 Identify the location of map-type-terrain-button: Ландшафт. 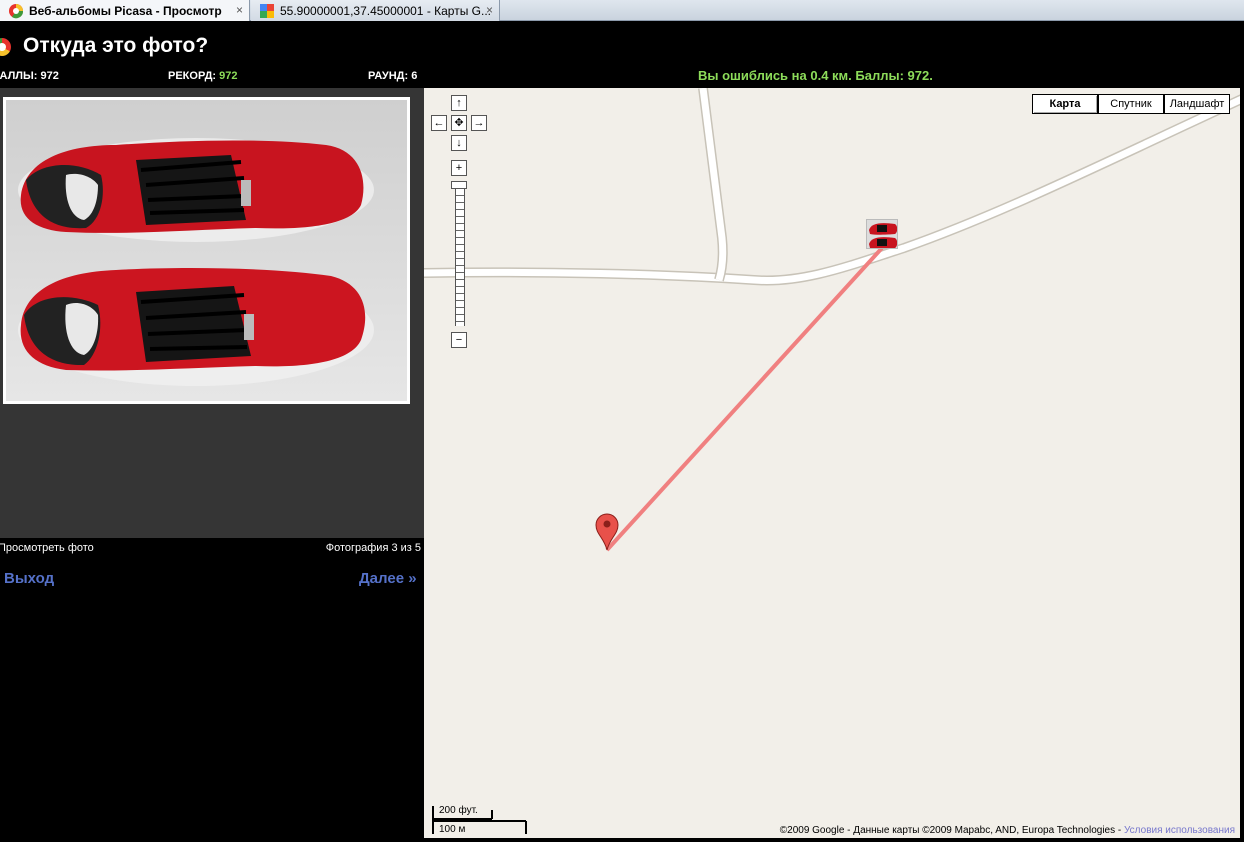
(1197, 104).